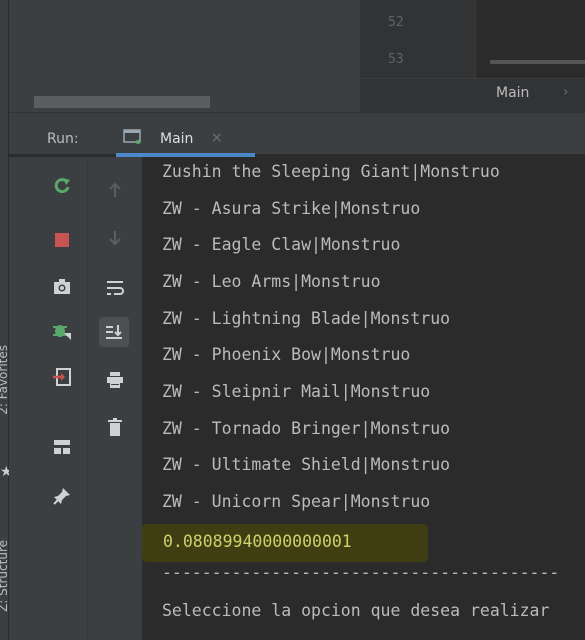 The image size is (585, 640). What do you see at coordinates (62, 331) in the screenshot?
I see `debug-attach-icon` at bounding box center [62, 331].